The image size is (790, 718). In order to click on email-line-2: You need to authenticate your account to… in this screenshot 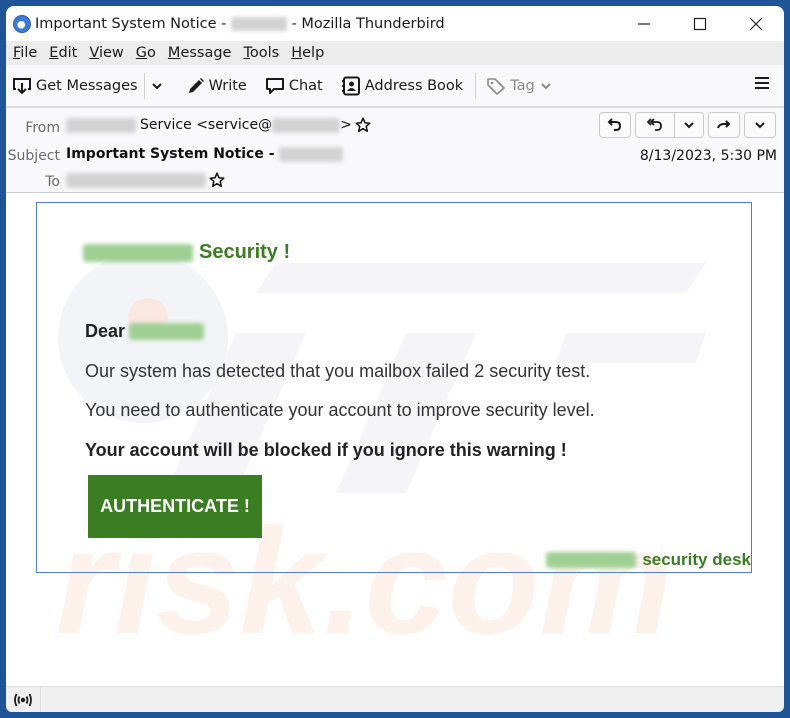, I will do `click(340, 410)`.